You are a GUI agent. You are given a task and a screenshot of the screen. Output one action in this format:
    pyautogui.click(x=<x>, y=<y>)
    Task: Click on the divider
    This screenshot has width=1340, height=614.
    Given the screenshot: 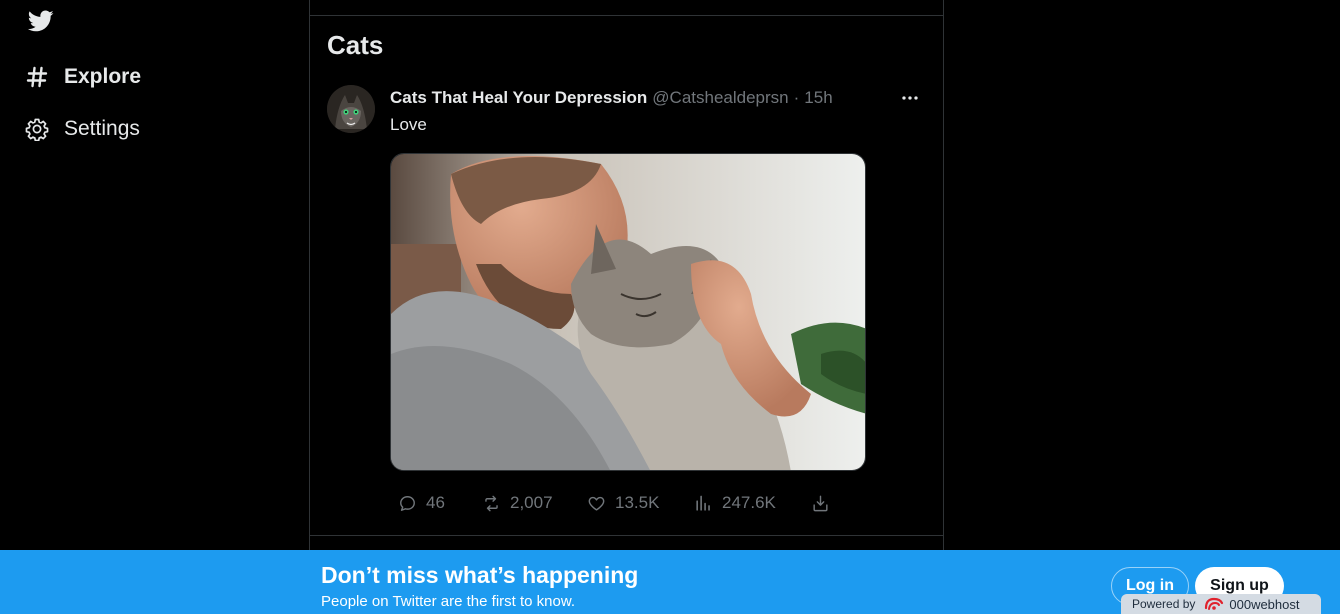 What is the action you would take?
    pyautogui.click(x=626, y=15)
    